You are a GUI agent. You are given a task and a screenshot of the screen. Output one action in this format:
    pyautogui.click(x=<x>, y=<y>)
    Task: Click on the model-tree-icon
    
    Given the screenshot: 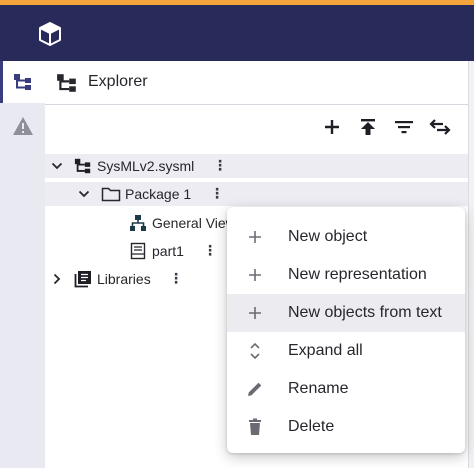 What is the action you would take?
    pyautogui.click(x=83, y=166)
    